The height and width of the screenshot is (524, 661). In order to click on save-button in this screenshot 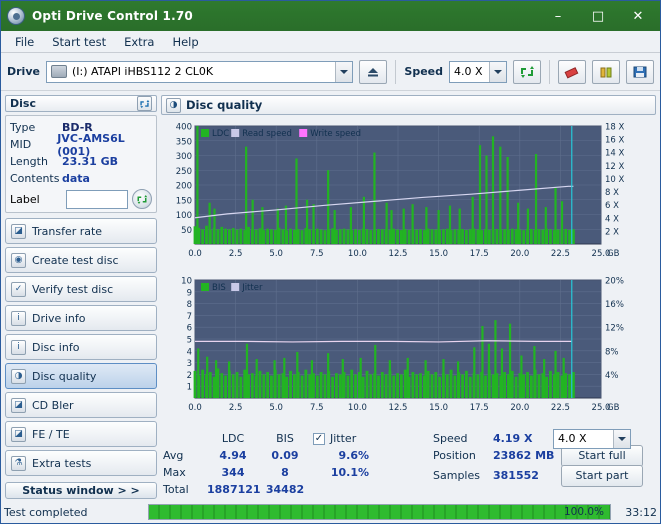, I will do `click(640, 71)`.